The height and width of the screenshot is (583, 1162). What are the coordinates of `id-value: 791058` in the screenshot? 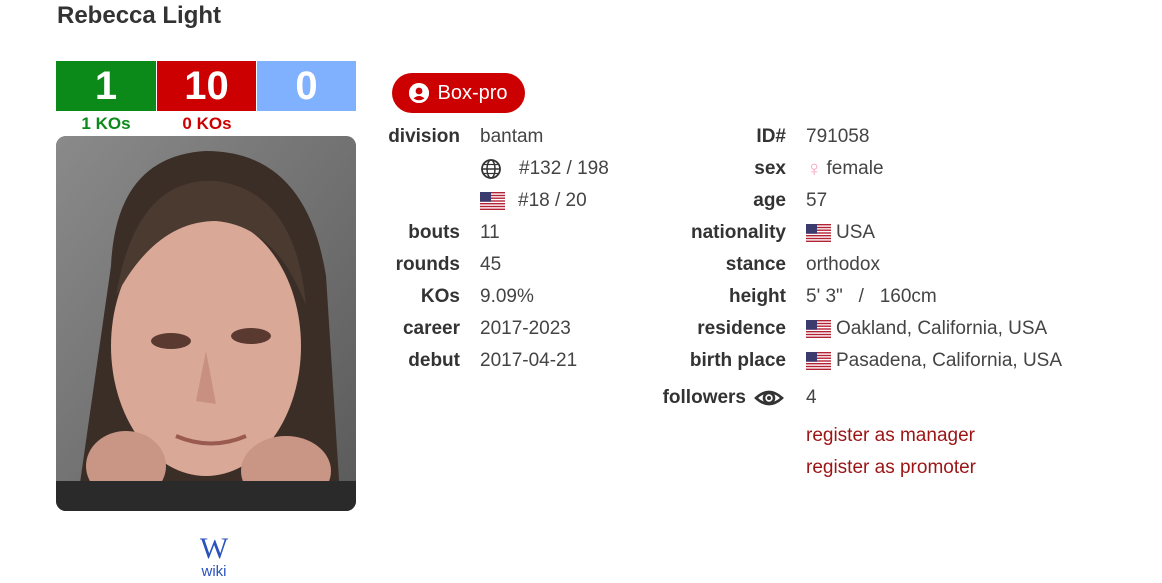 It's located at (838, 136).